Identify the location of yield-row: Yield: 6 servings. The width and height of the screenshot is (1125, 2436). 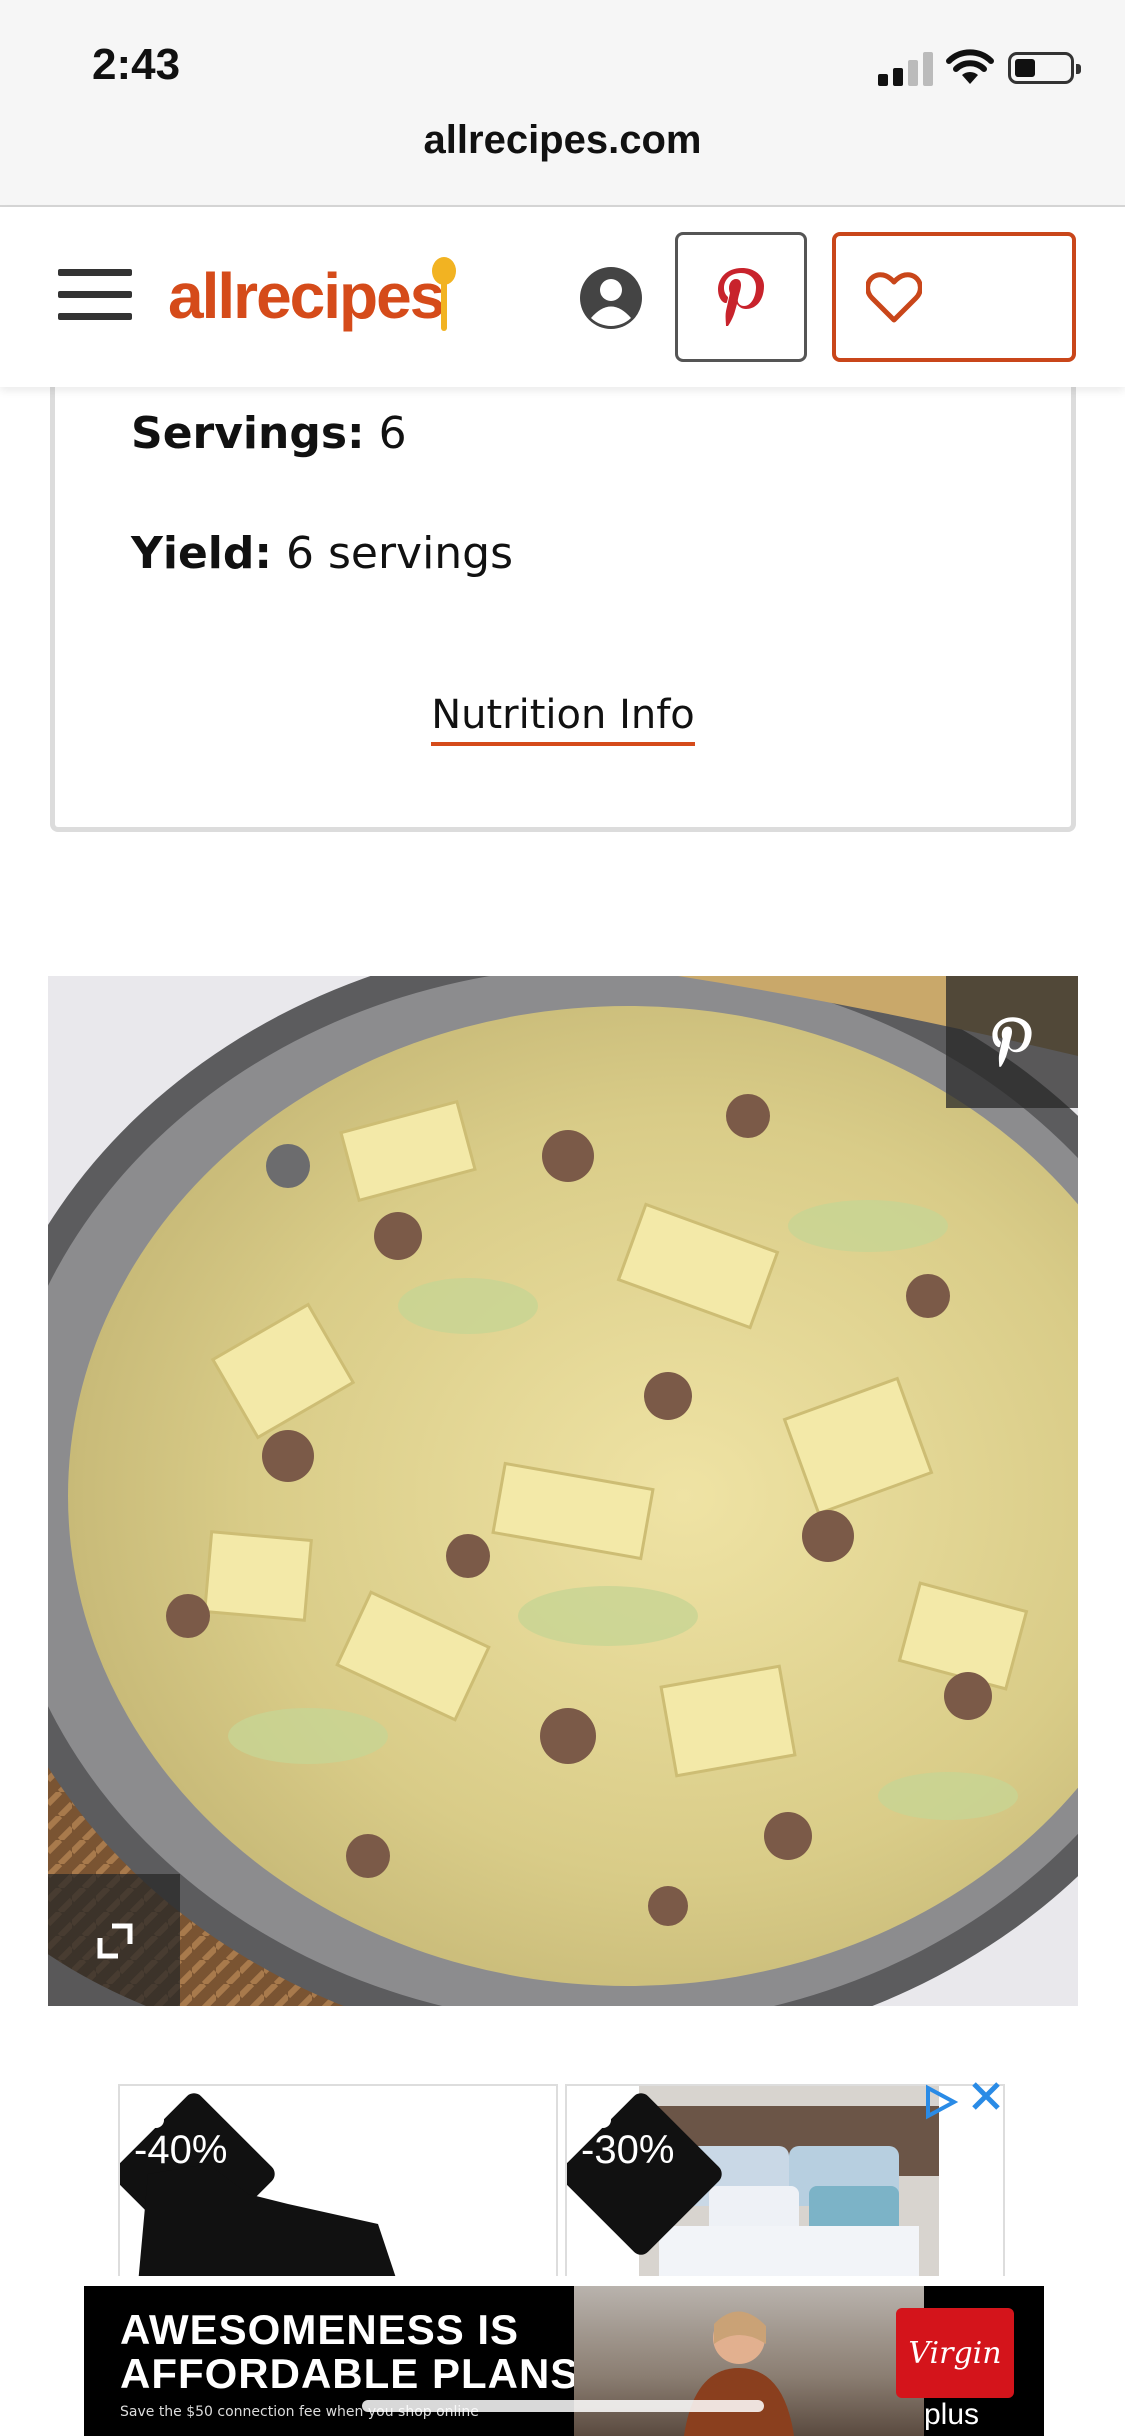
(322, 553).